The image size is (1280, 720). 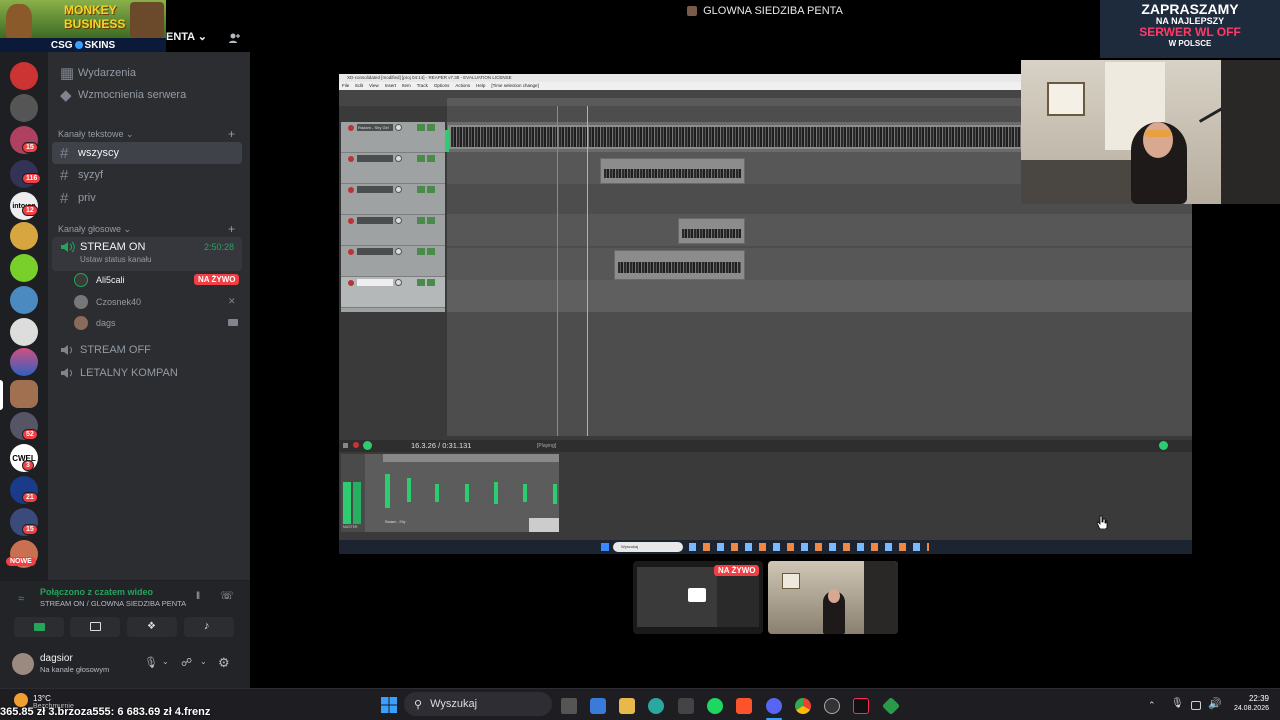 What do you see at coordinates (21, 700) in the screenshot?
I see `weather-icon` at bounding box center [21, 700].